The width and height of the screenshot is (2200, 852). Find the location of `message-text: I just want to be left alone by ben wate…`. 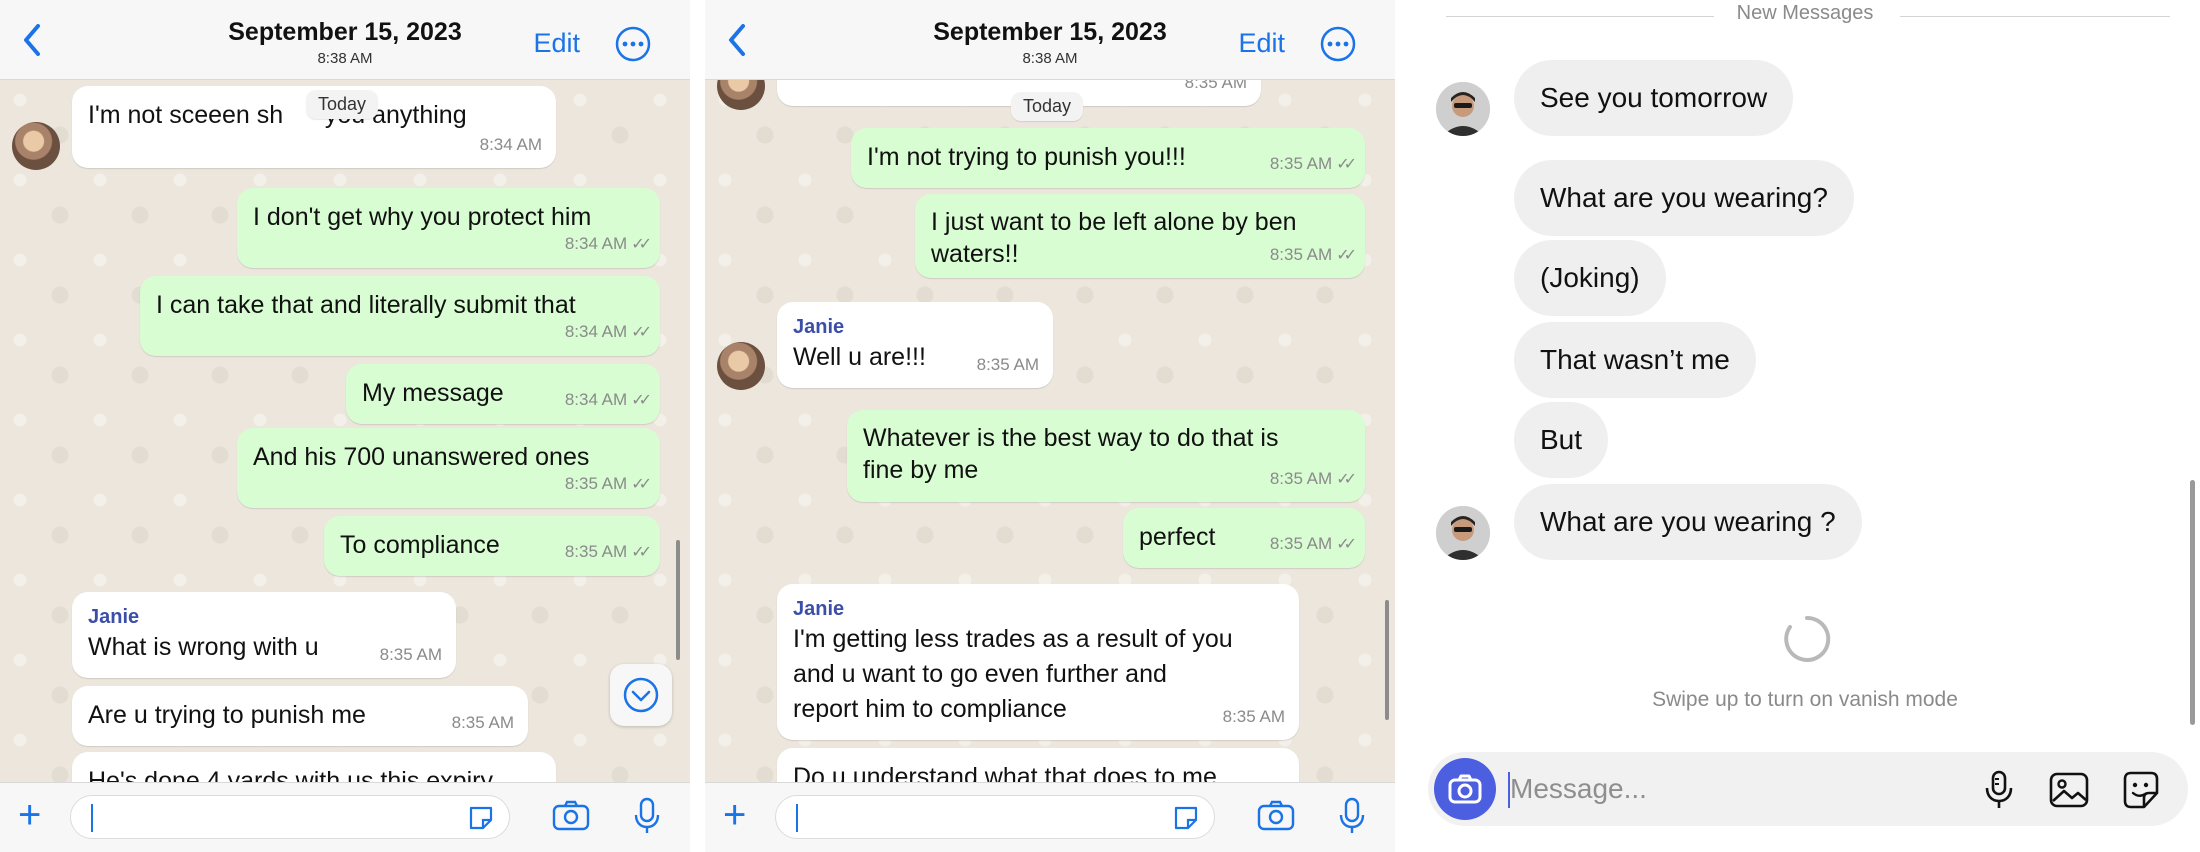

message-text: I just want to be left alone by ben wate… is located at coordinates (1114, 238).